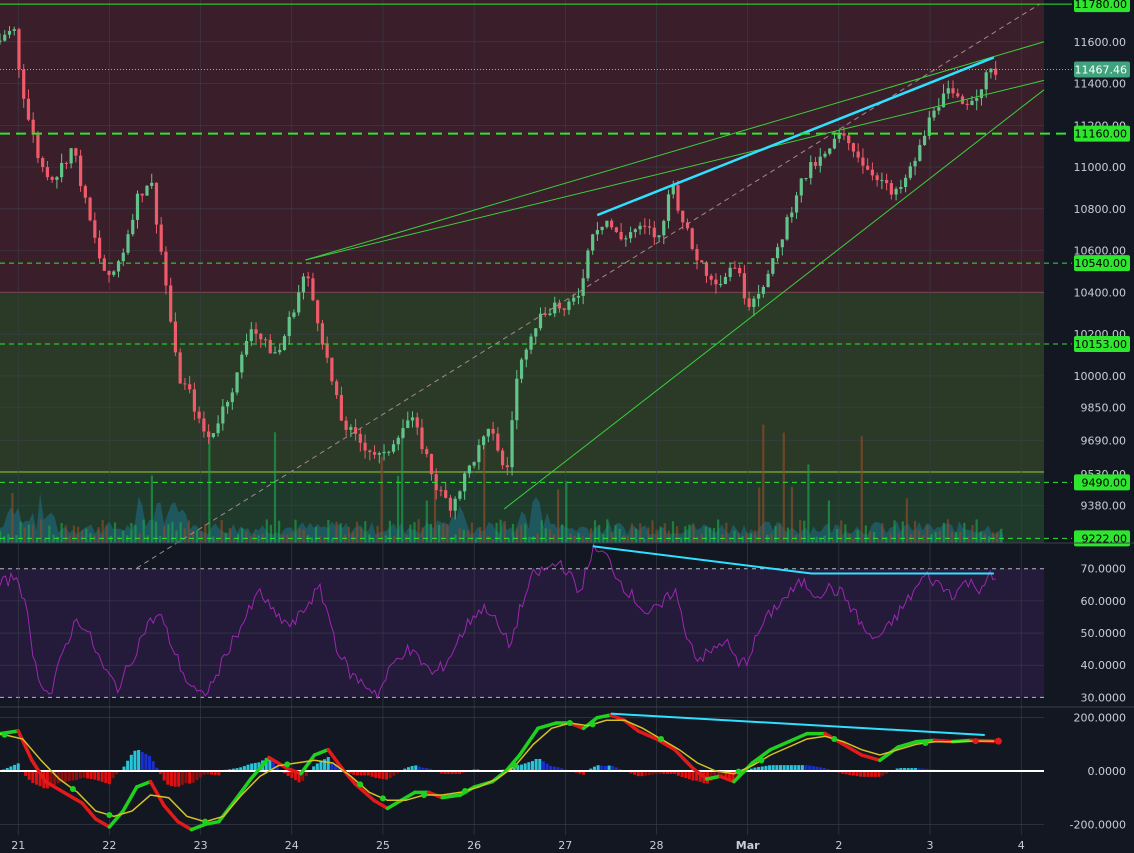 This screenshot has width=1134, height=853. What do you see at coordinates (565, 845) in the screenshot?
I see `time-tick-label: 27` at bounding box center [565, 845].